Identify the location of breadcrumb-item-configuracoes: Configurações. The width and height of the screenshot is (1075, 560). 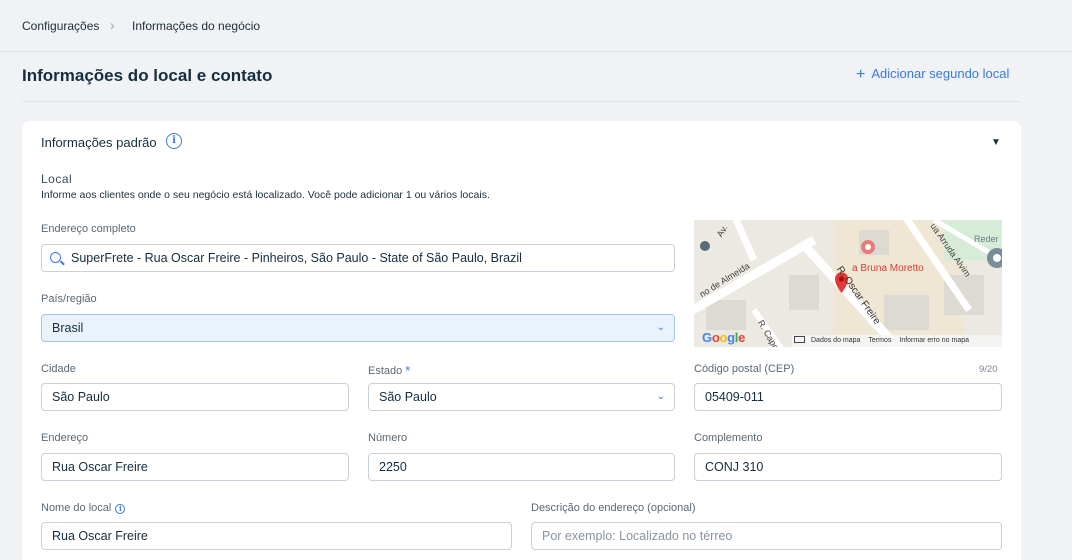
(60, 26).